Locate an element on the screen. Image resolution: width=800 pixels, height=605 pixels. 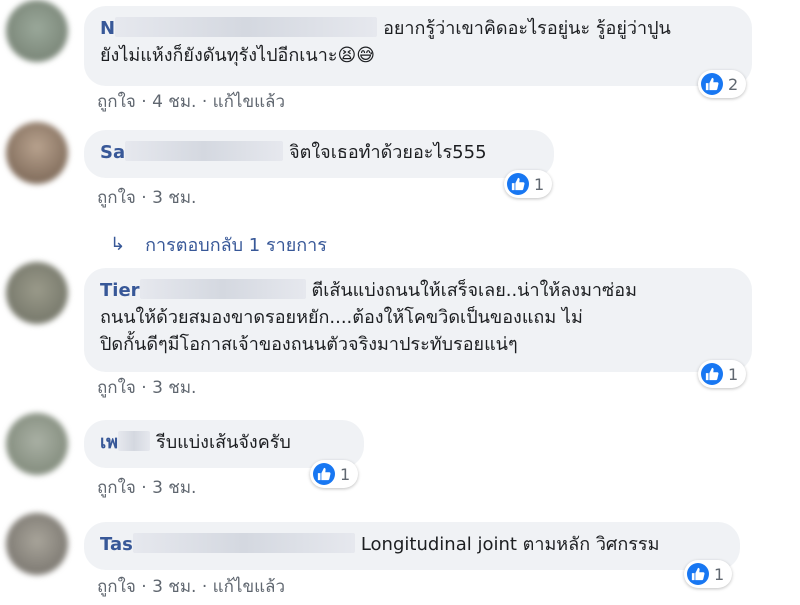
comment-actions: ถูกใจ · 4 ชม. · แก้ไขแล้ว is located at coordinates (191, 101).